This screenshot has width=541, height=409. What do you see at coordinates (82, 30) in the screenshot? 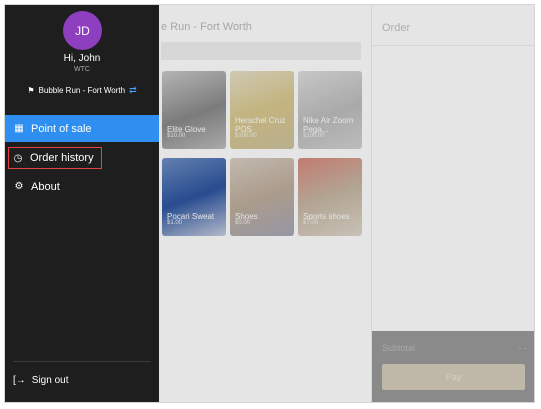
I see `avatar: JD` at bounding box center [82, 30].